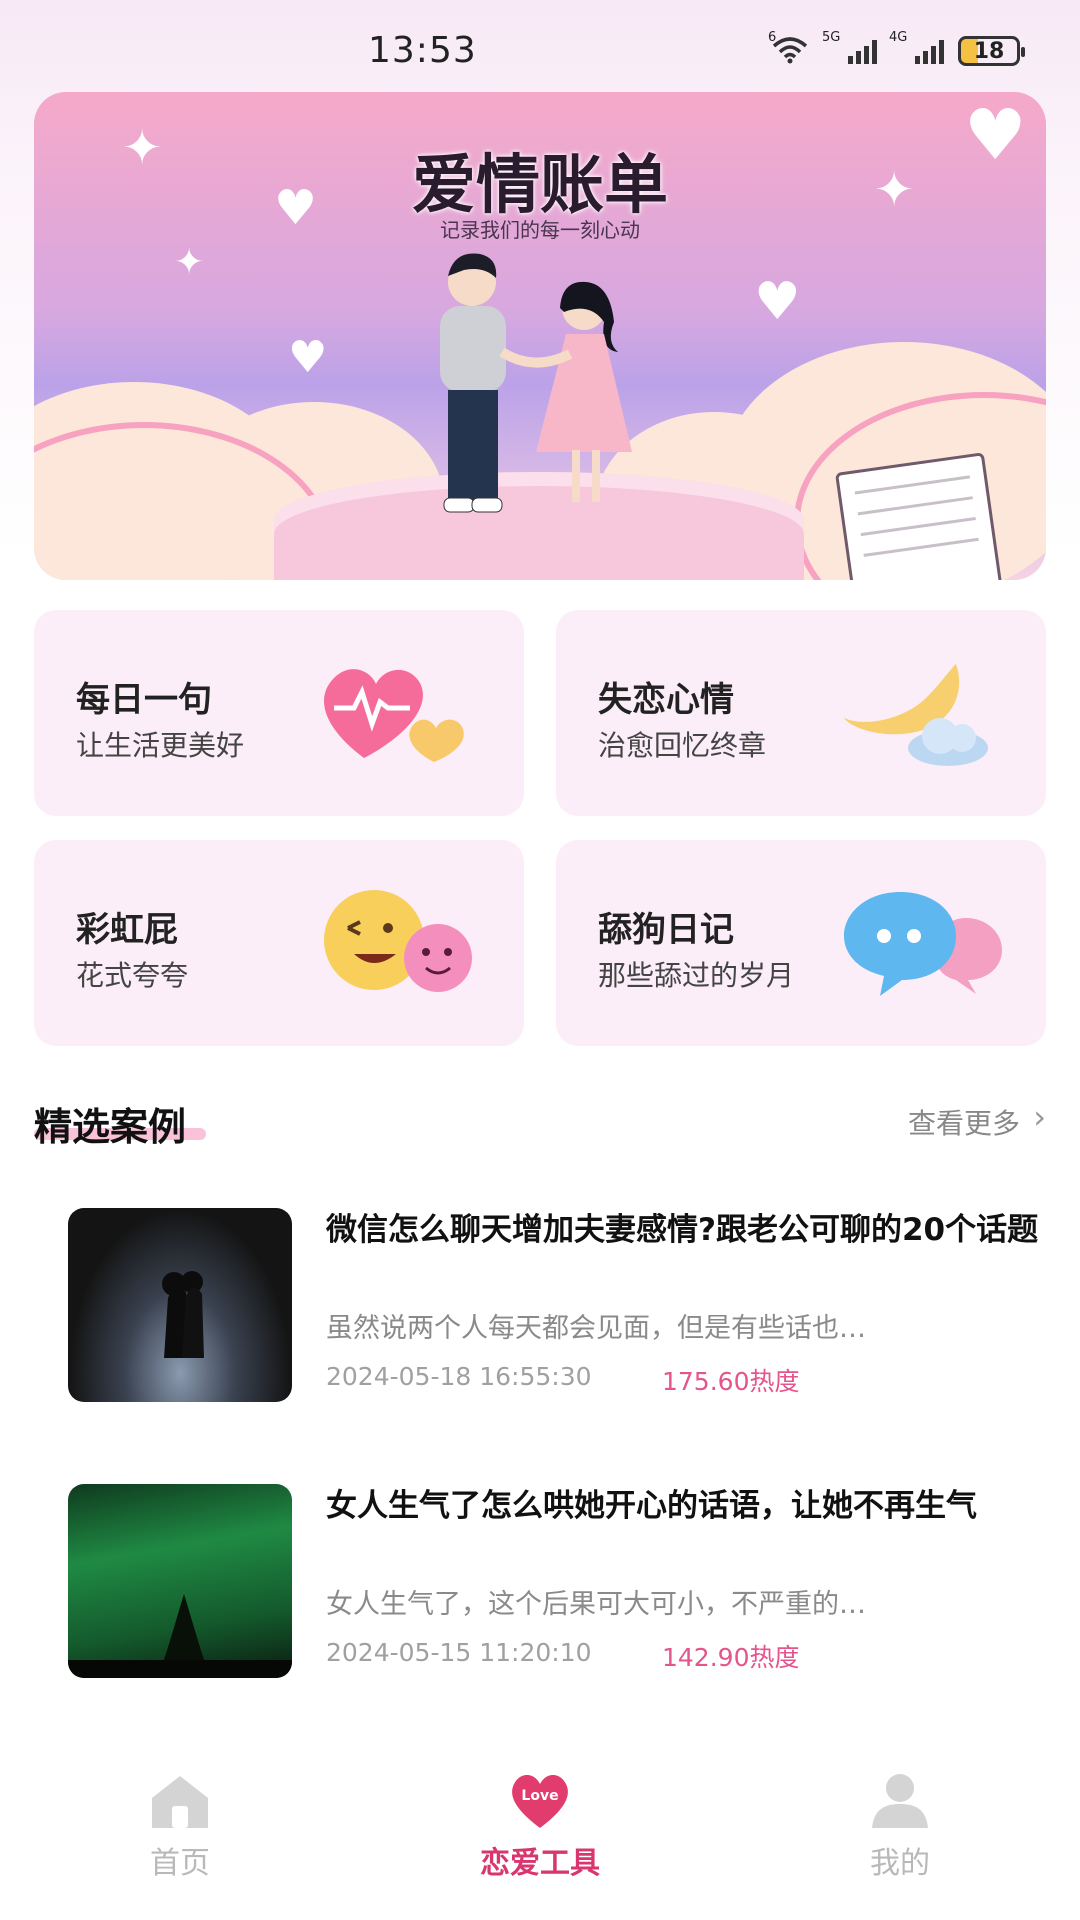 This screenshot has width=1080, height=1920. Describe the element at coordinates (536, 383) in the screenshot. I see `couple-illustration` at that location.